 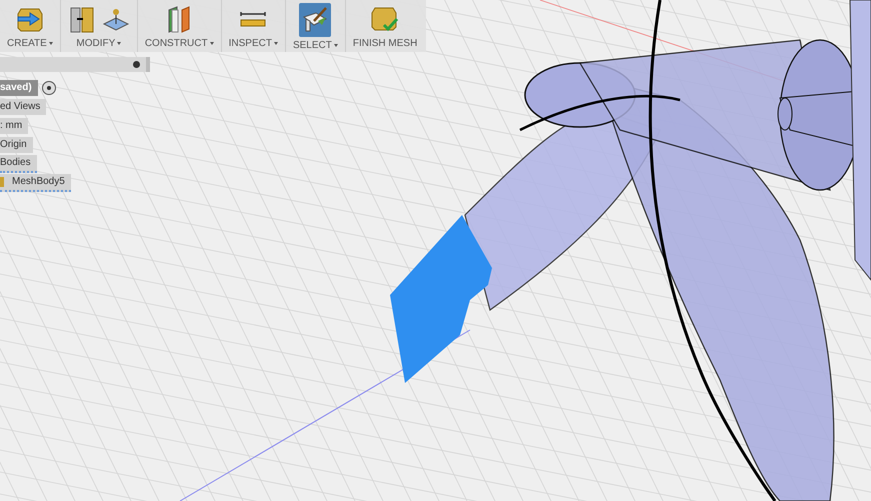 What do you see at coordinates (2, 181) in the screenshot?
I see `mesh-body-icon` at bounding box center [2, 181].